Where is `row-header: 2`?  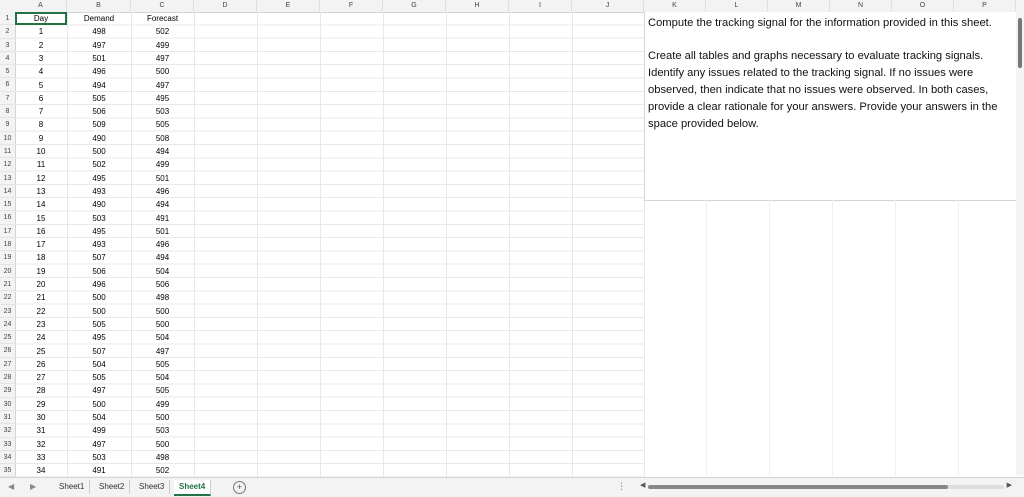
row-header: 2 is located at coordinates (7, 32).